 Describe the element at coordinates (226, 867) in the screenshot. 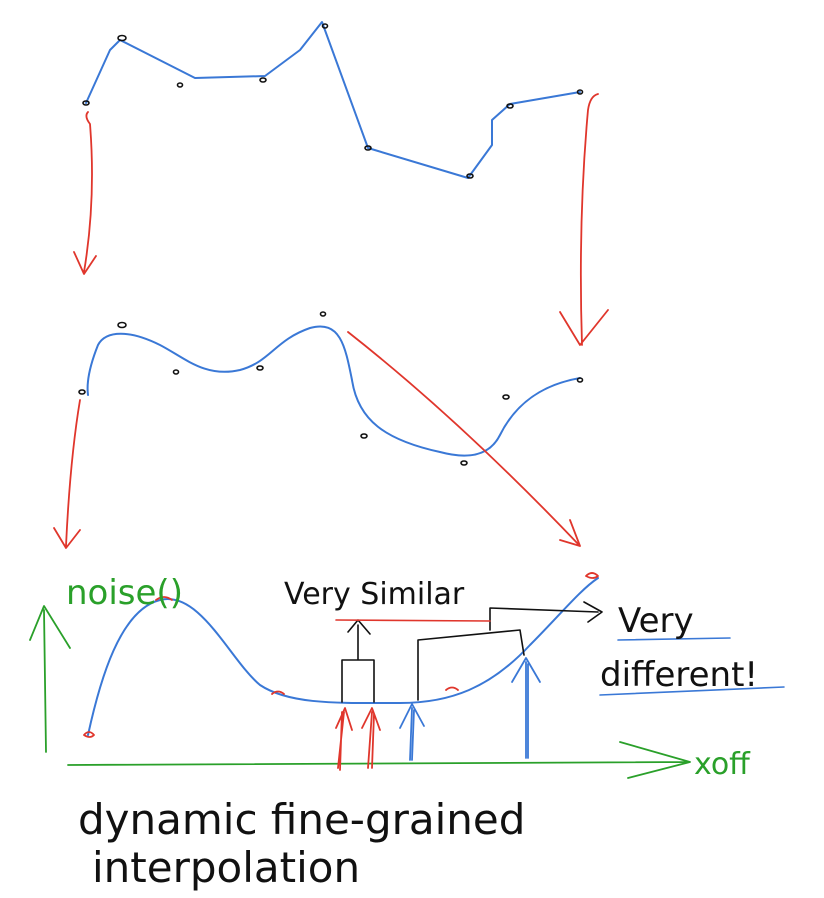

I see `caption-line-2: interpolation` at that location.